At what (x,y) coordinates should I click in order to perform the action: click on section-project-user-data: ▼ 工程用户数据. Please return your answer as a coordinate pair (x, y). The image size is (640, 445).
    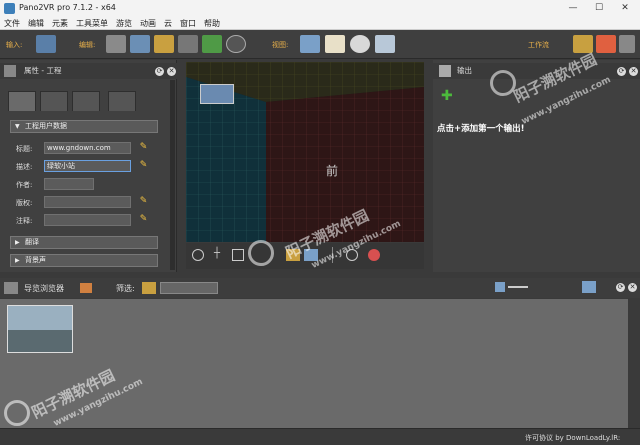
    Looking at the image, I should click on (84, 126).